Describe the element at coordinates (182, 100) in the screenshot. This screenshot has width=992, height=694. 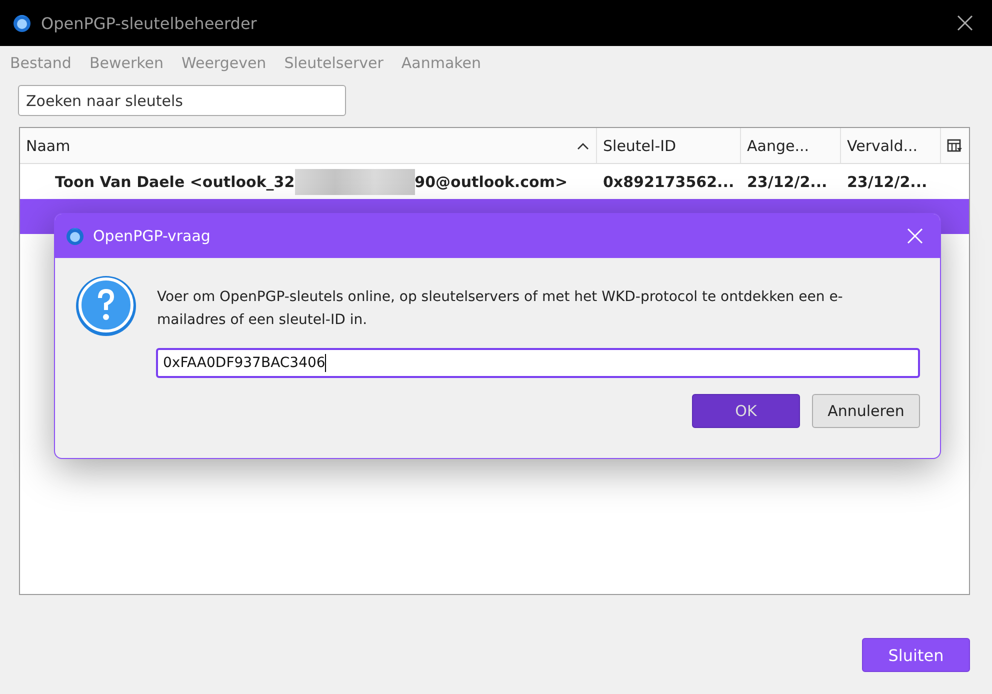
I see `search-field: Zoeken naar sleutels` at that location.